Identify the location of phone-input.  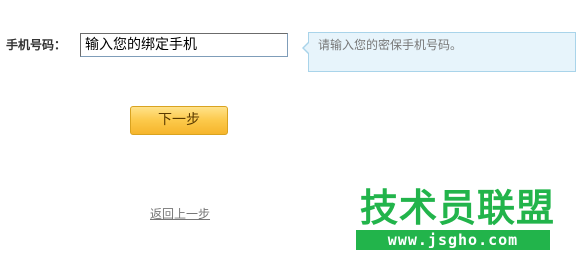
(184, 45).